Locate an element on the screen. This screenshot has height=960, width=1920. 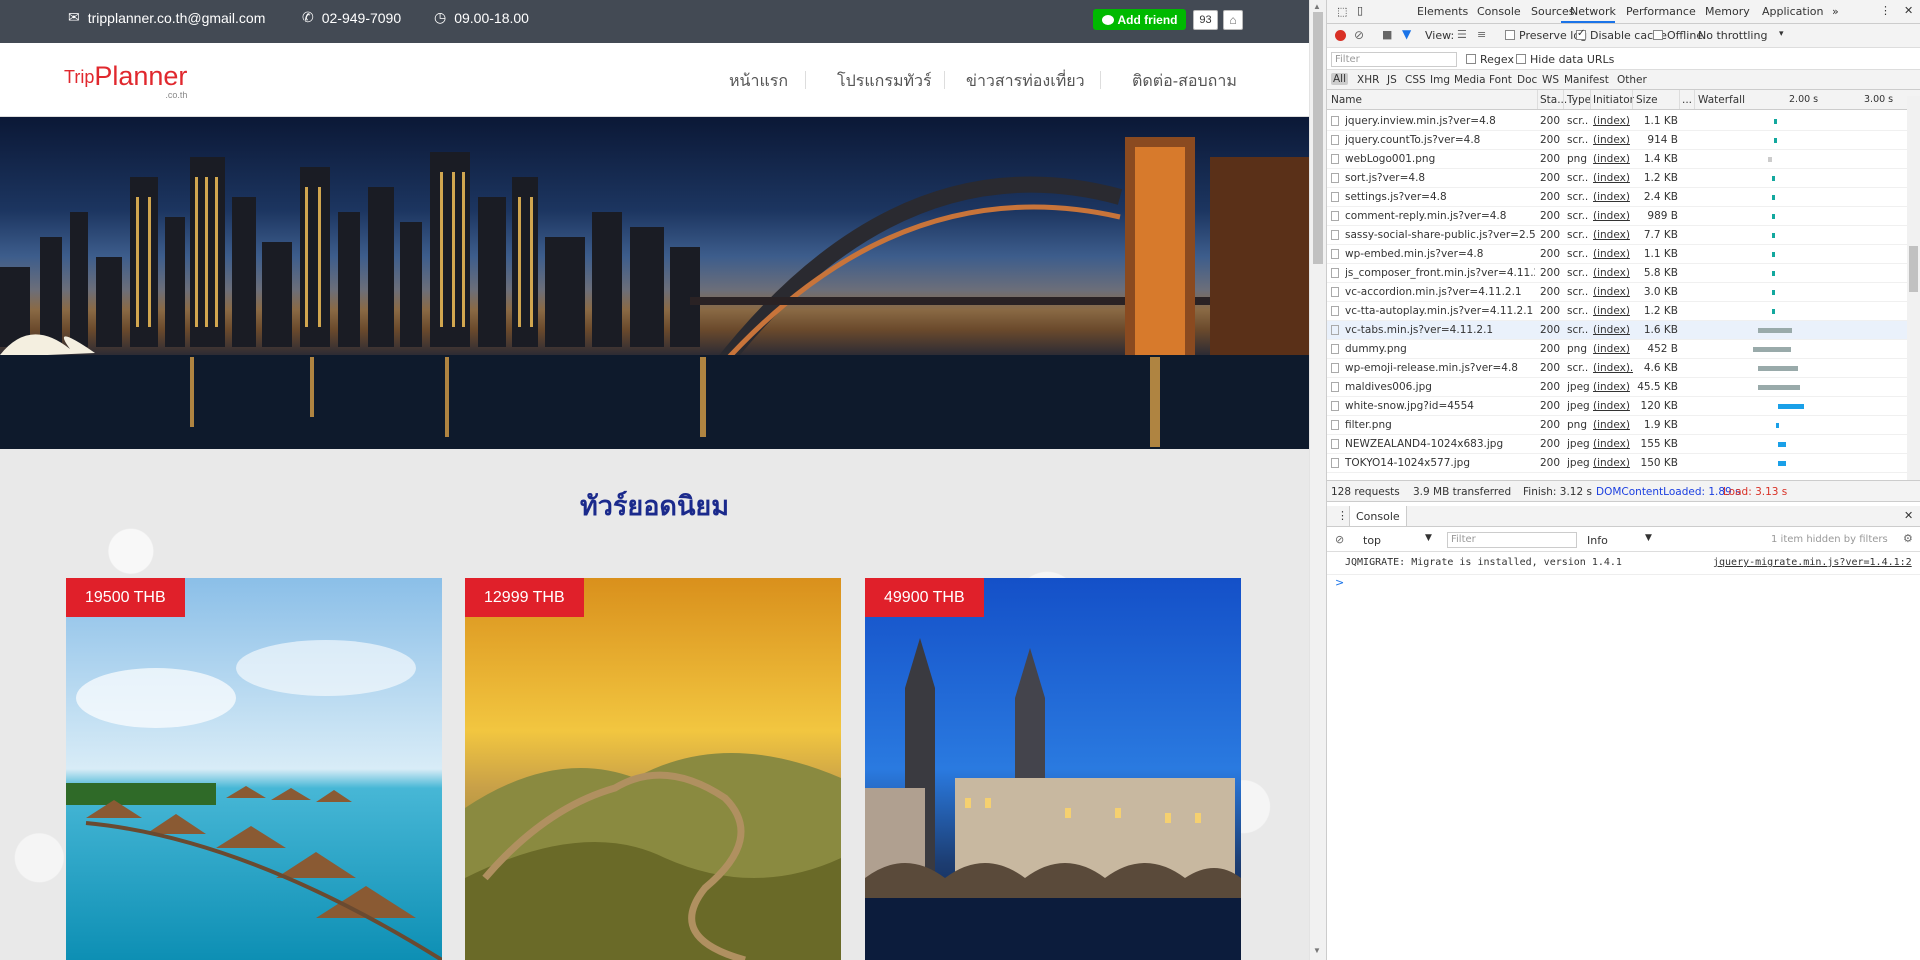
drawer-menu-icon: ⋮ is located at coordinates (1342, 515).